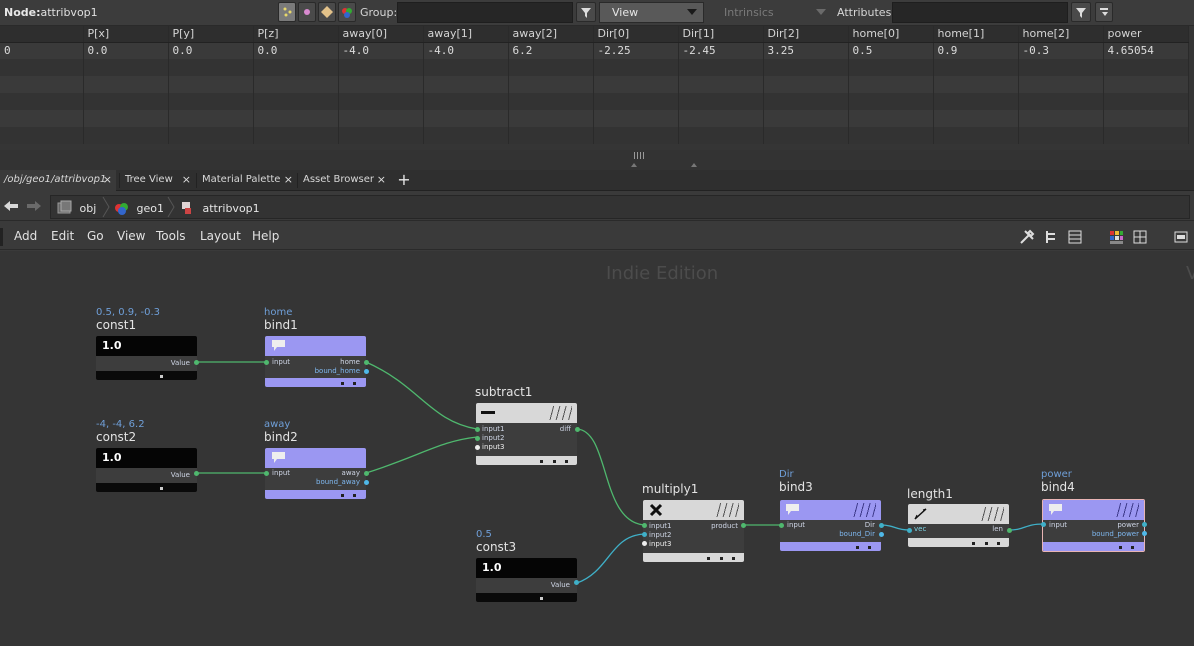 Image resolution: width=1194 pixels, height=646 pixels. What do you see at coordinates (980, 12) in the screenshot?
I see `attributes-input` at bounding box center [980, 12].